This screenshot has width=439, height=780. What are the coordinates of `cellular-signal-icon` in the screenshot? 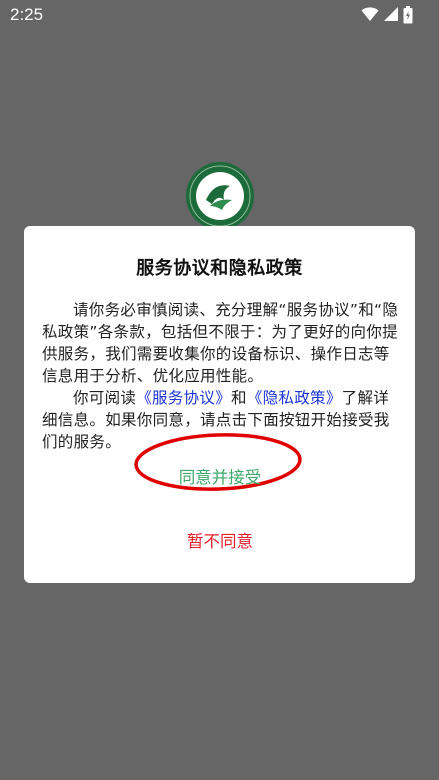 It's located at (391, 14).